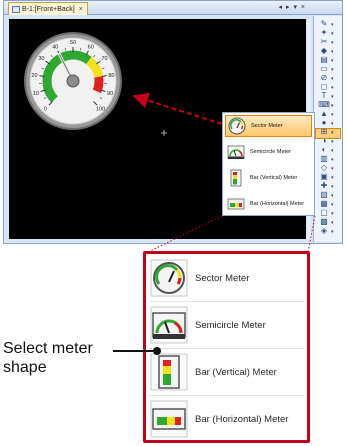  What do you see at coordinates (311, 234) in the screenshot?
I see `zoom-connector-right` at bounding box center [311, 234].